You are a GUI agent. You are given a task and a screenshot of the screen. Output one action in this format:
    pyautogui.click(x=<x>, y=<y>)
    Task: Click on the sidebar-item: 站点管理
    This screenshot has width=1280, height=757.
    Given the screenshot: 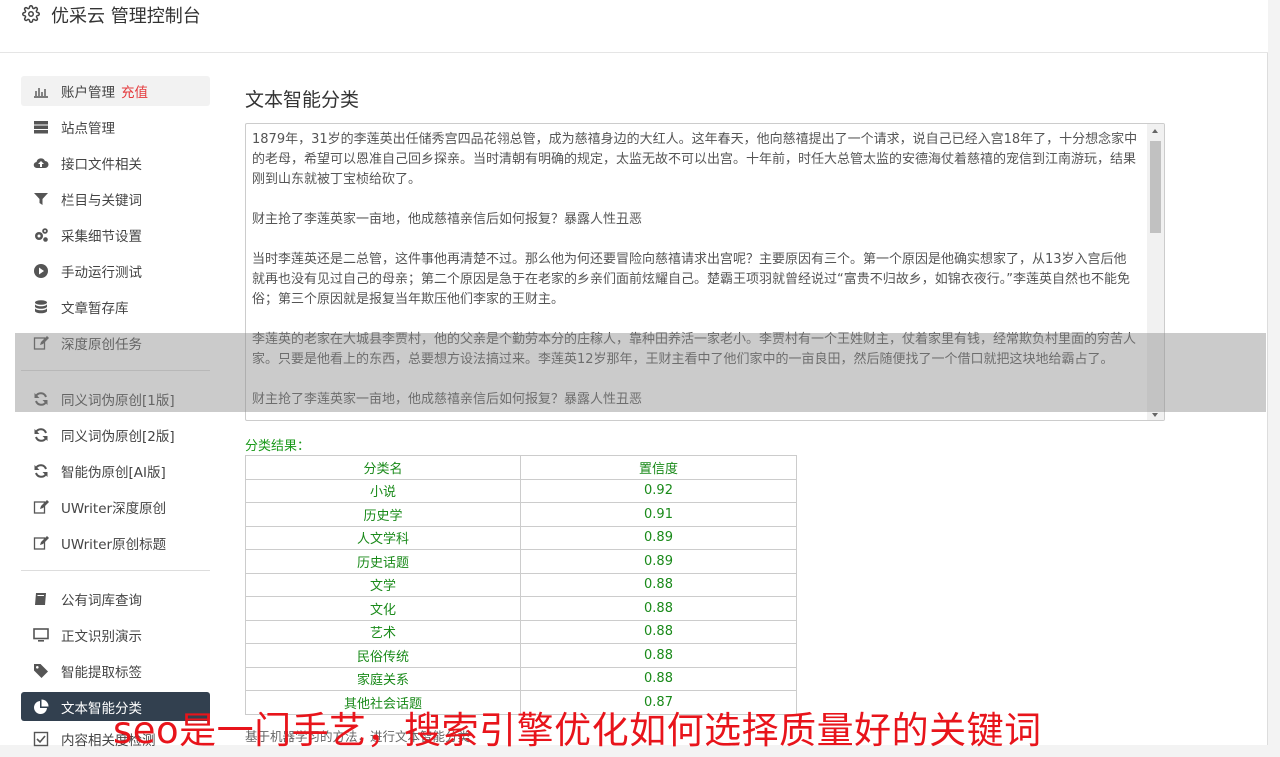 What is the action you would take?
    pyautogui.click(x=115, y=127)
    